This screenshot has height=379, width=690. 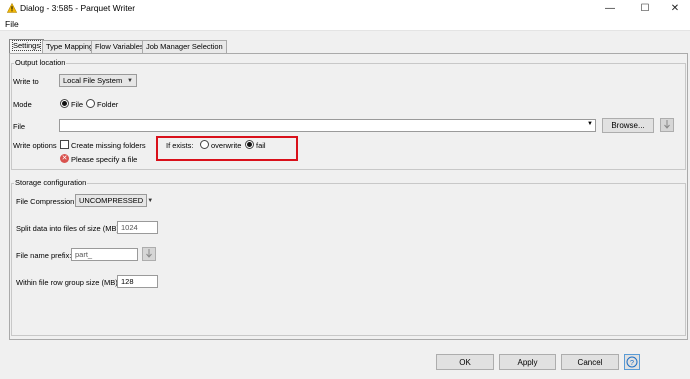 What do you see at coordinates (90, 103) in the screenshot?
I see `mode-folder-radio` at bounding box center [90, 103].